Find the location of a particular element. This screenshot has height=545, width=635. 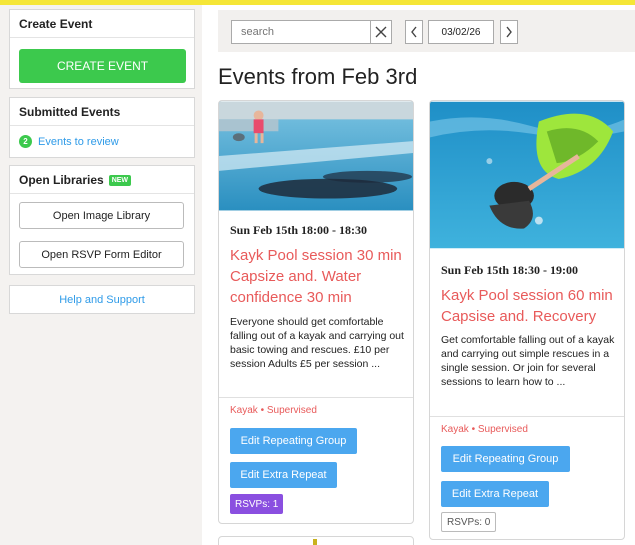

events-to-review-link: 2 Events to review is located at coordinates (69, 141).